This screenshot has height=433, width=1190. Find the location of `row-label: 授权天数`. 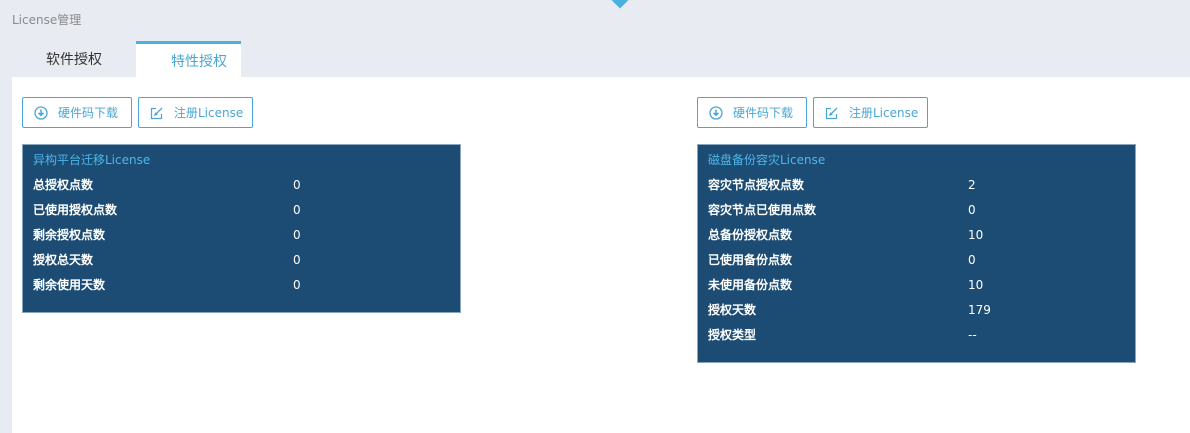

row-label: 授权天数 is located at coordinates (732, 310).